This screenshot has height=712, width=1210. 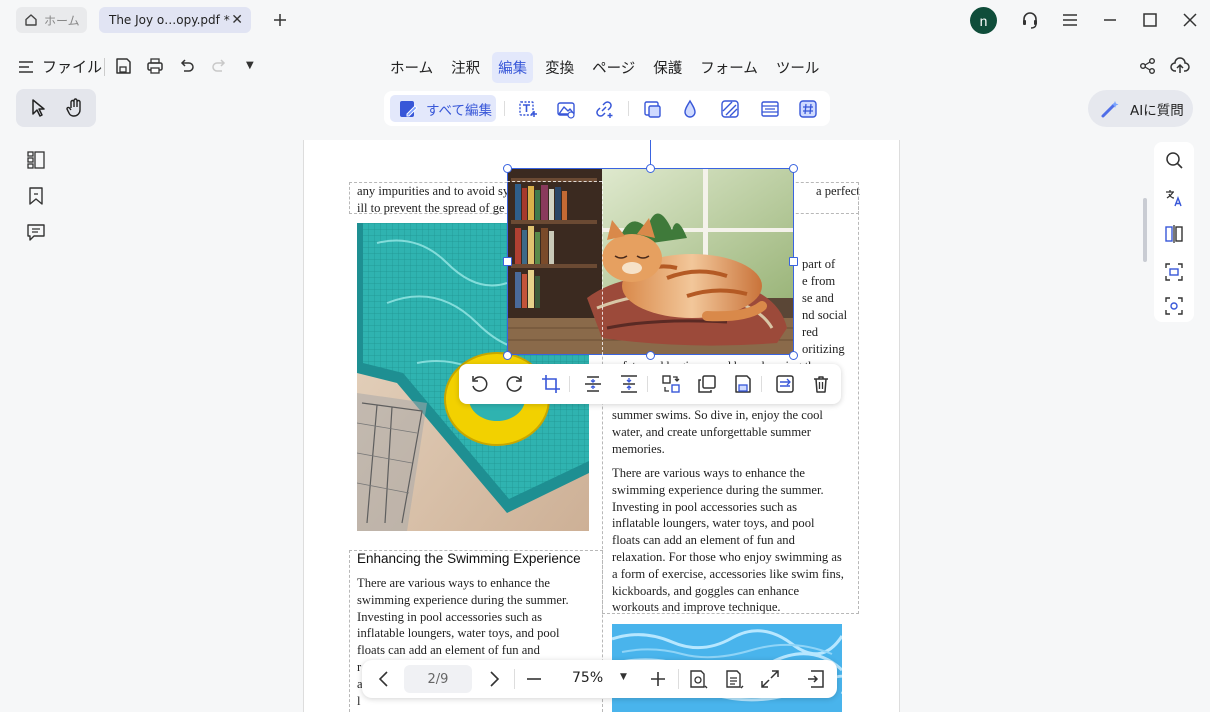 I want to click on previous-page-icon, so click(x=384, y=679).